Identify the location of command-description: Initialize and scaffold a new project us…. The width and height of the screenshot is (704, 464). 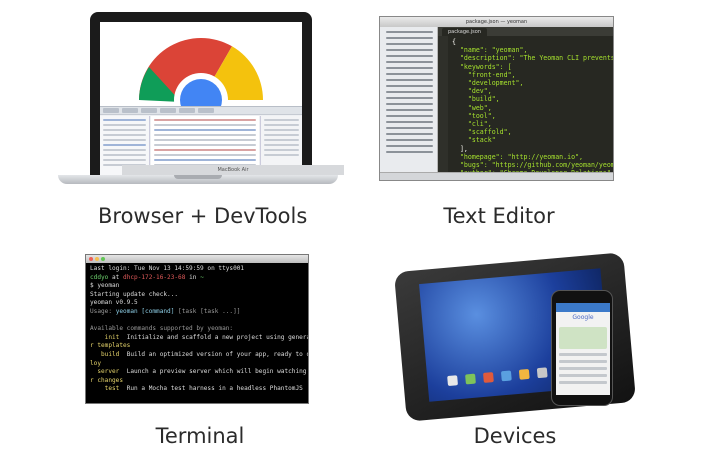
(214, 337).